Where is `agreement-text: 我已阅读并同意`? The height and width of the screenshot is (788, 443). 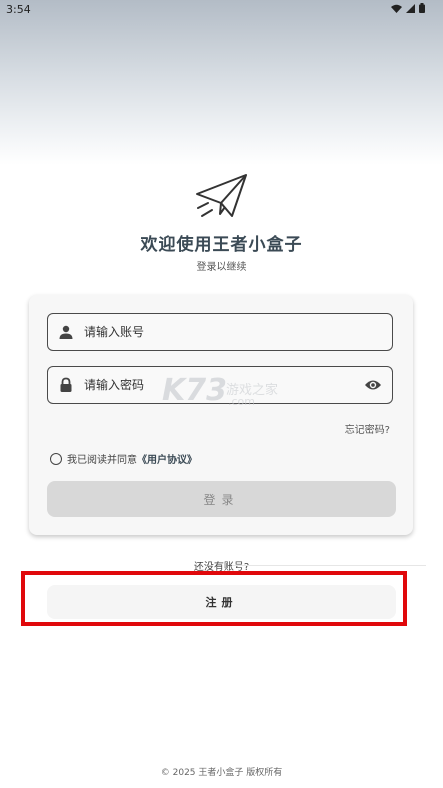
agreement-text: 我已阅读并同意 is located at coordinates (102, 460).